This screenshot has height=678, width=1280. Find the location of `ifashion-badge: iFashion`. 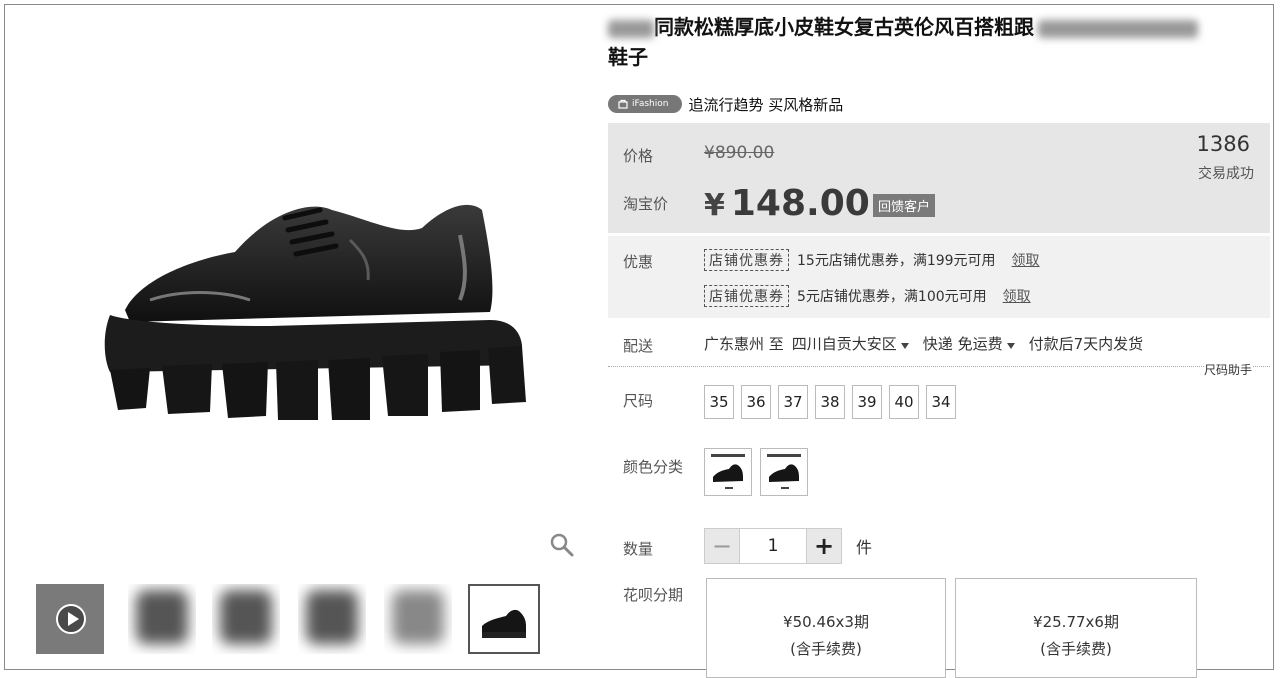

ifashion-badge: iFashion is located at coordinates (645, 104).